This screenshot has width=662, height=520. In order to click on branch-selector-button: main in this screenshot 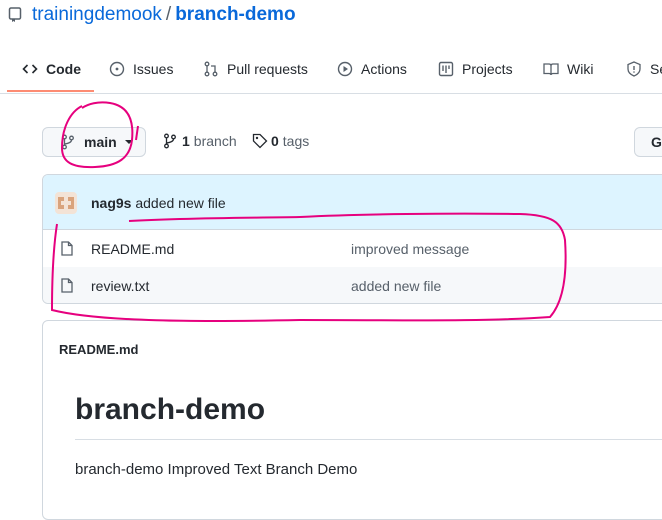, I will do `click(94, 142)`.